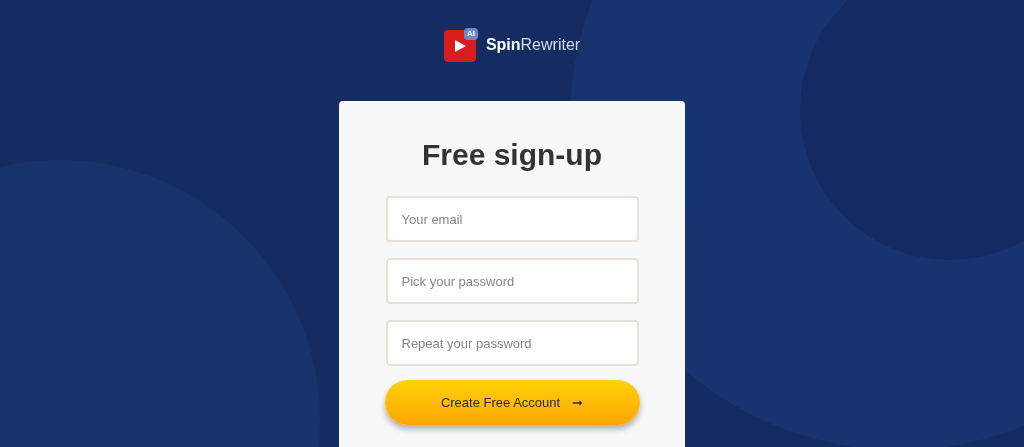 This screenshot has width=1024, height=447. What do you see at coordinates (460, 45) in the screenshot?
I see `logo-icon` at bounding box center [460, 45].